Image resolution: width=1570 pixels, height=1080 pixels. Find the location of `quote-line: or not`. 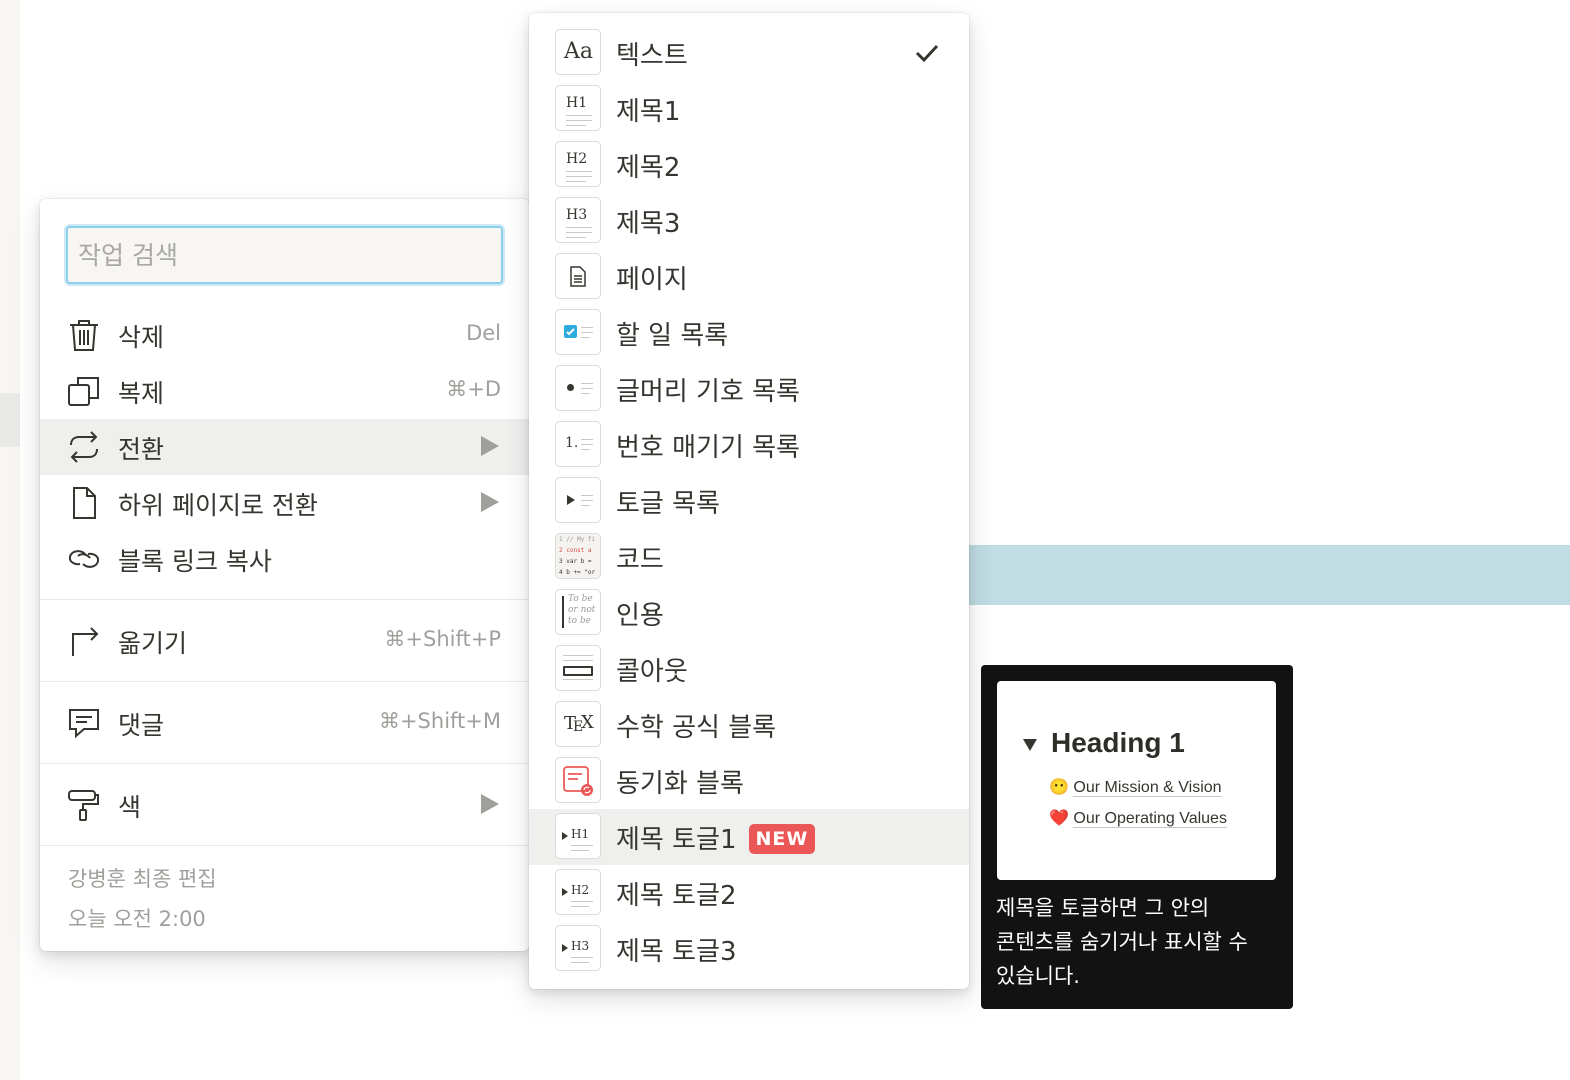

quote-line: or not is located at coordinates (582, 610).